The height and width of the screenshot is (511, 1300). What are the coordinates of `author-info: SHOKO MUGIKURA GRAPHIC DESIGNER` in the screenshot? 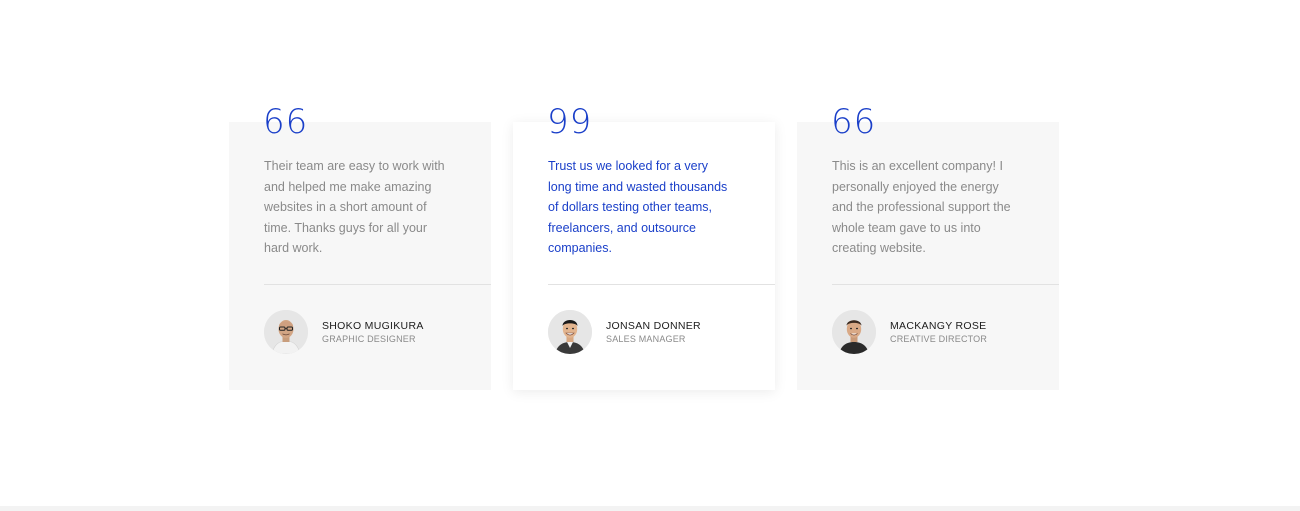 It's located at (373, 332).